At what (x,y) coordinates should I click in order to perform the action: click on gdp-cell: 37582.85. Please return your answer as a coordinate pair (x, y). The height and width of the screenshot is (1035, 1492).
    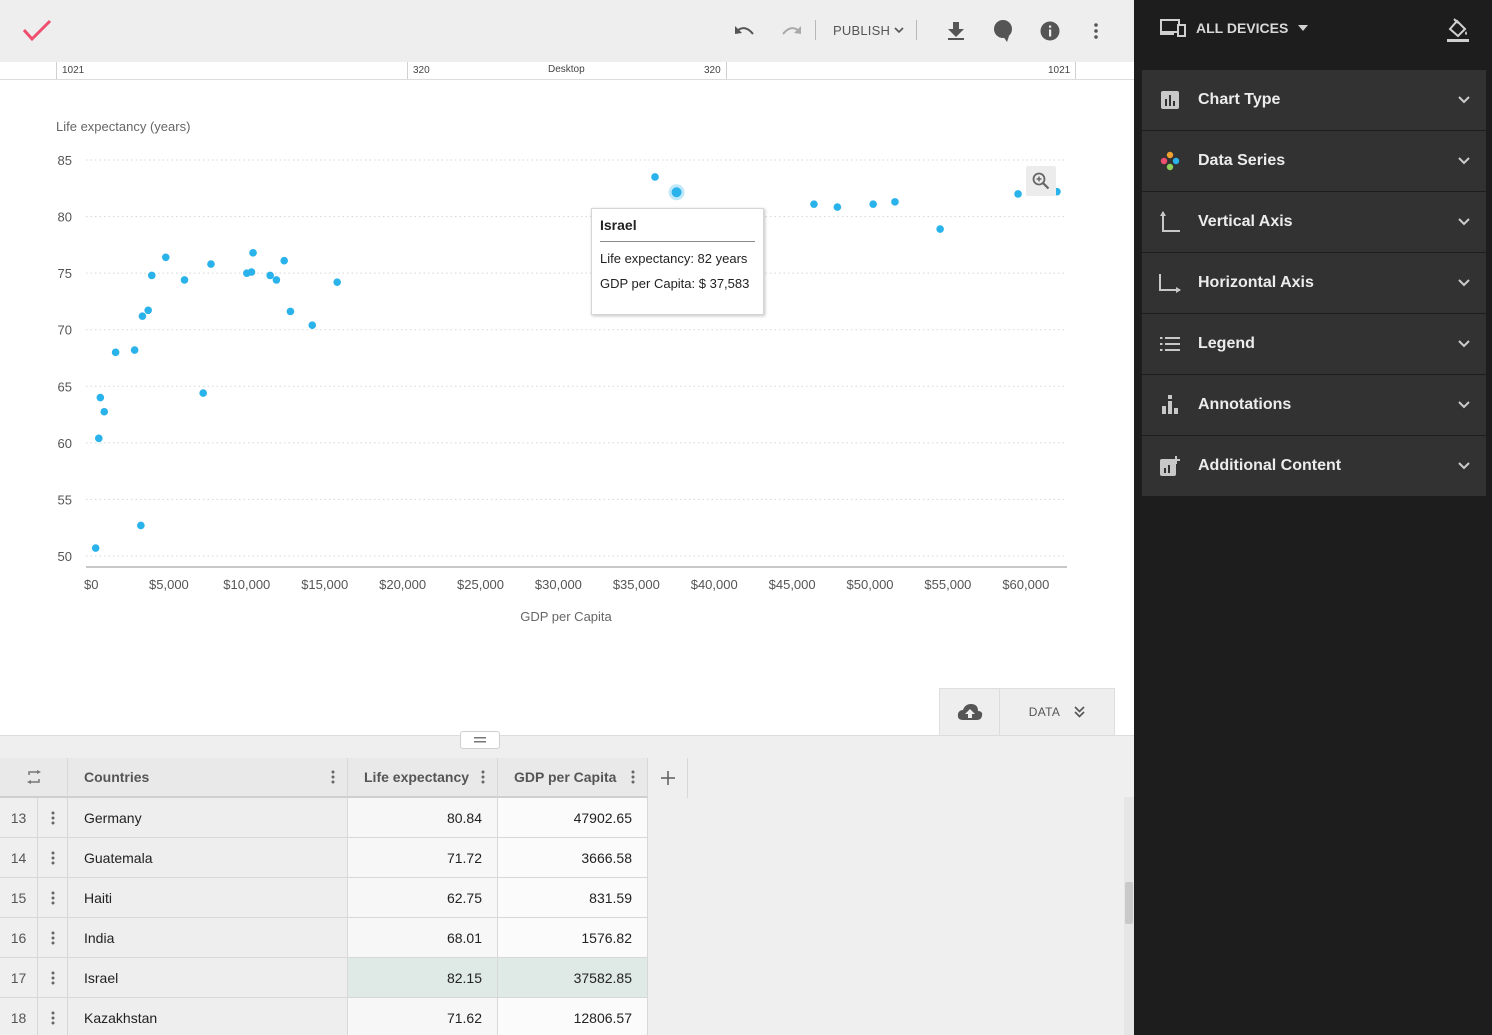
    Looking at the image, I should click on (573, 978).